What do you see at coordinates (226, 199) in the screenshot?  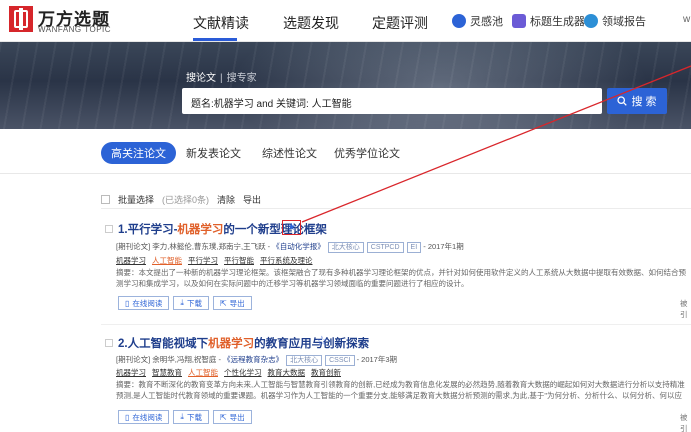 I see `clear-button: 清除` at bounding box center [226, 199].